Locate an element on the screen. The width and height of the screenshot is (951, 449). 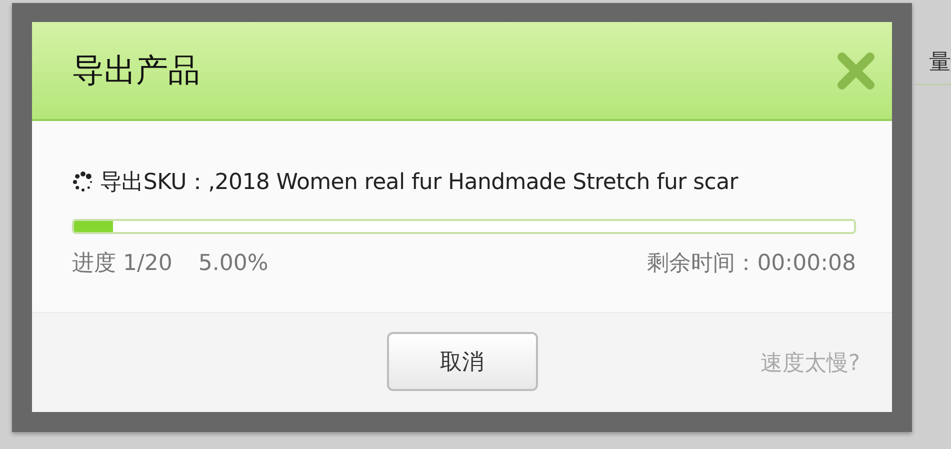
progress-count: 进度 1/20 is located at coordinates (122, 264).